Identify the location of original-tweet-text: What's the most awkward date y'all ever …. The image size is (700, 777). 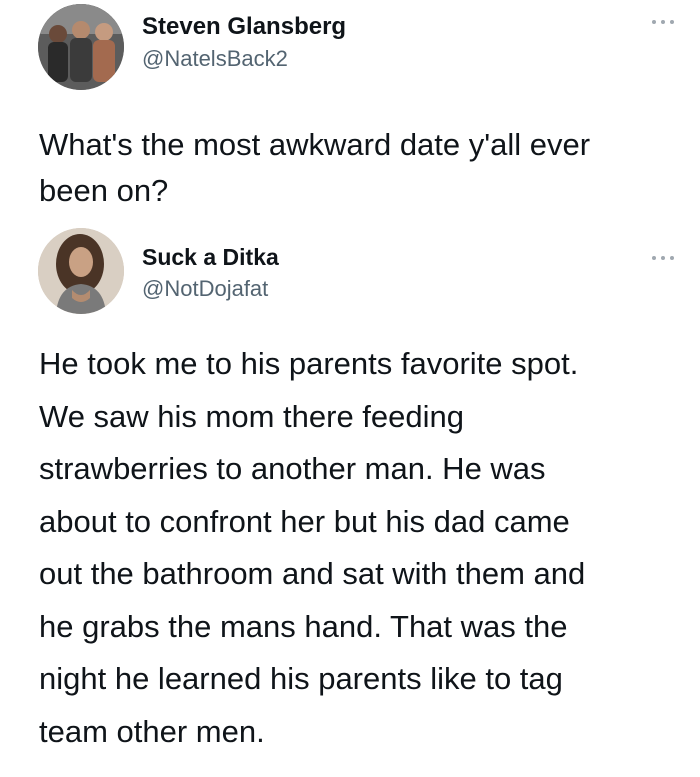
(315, 167).